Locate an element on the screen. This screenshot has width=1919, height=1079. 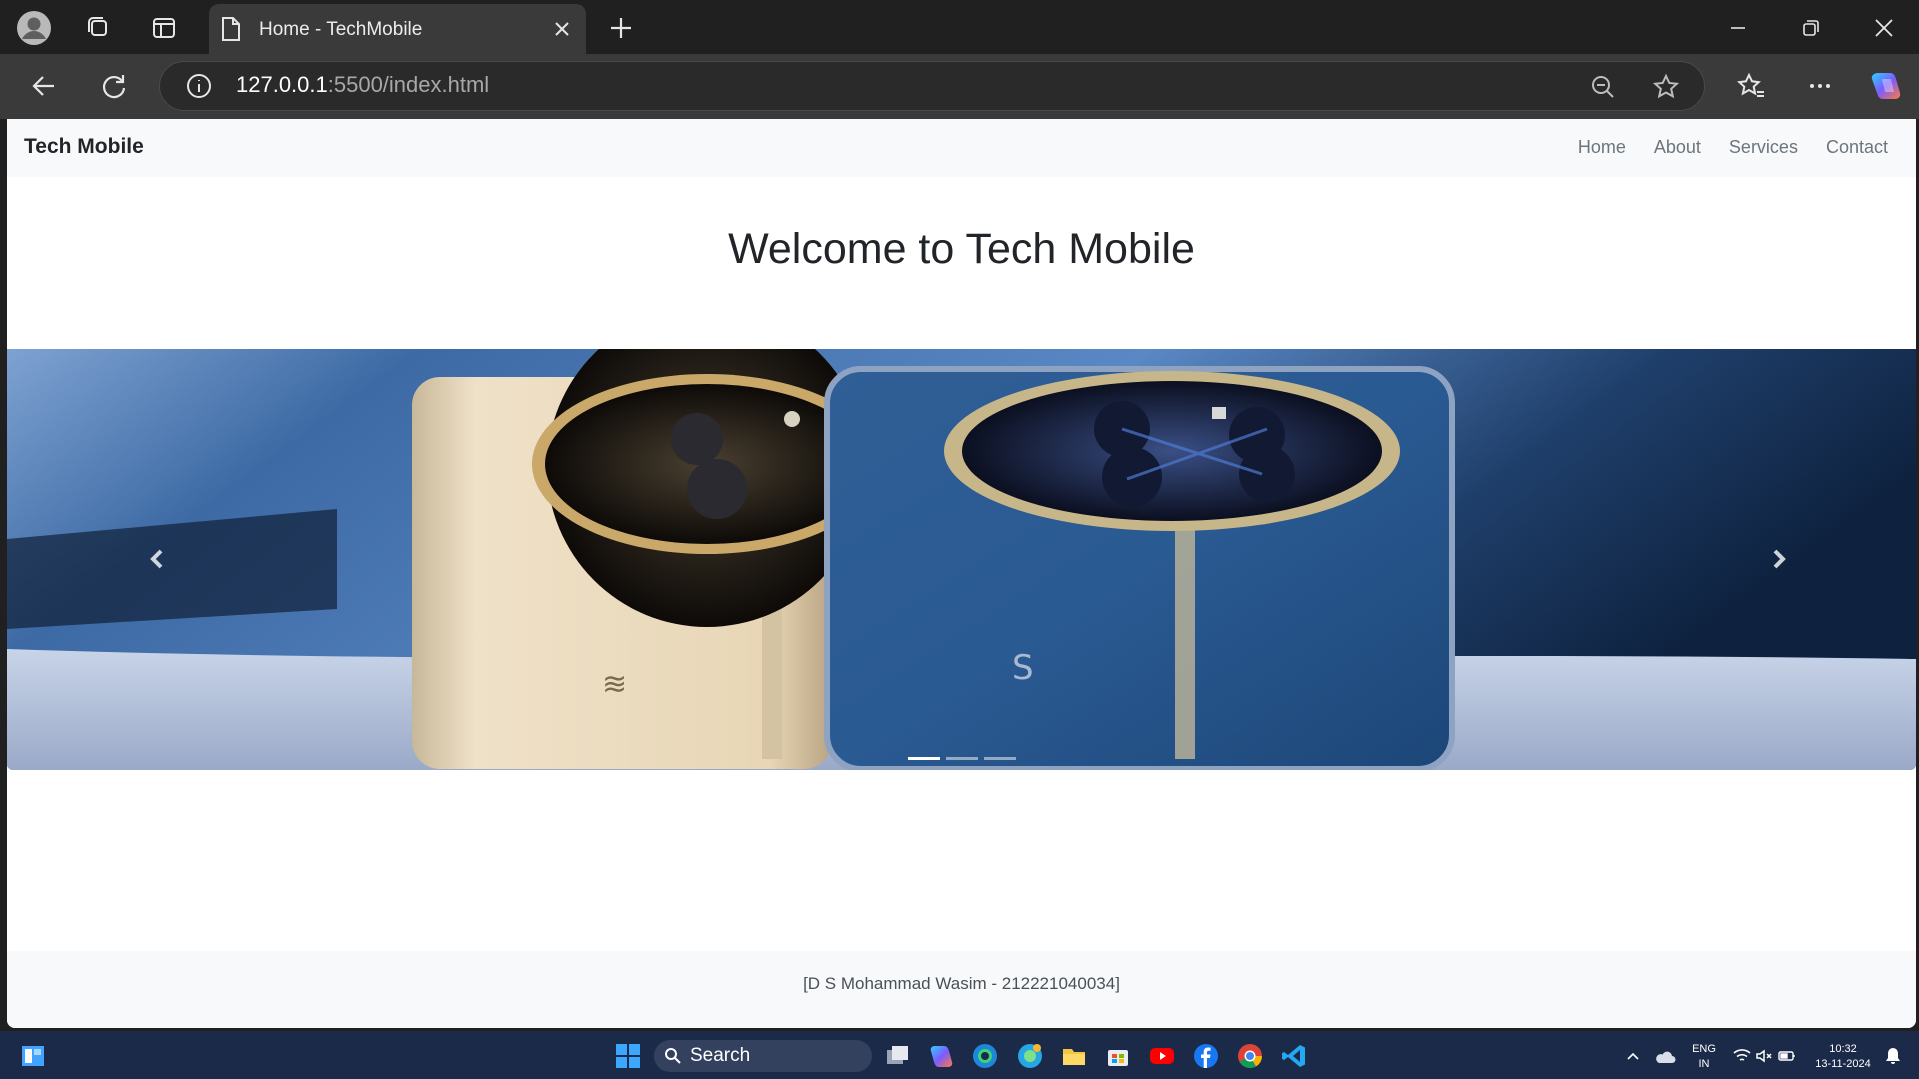
clock: 10:32 13-11-2024 is located at coordinates (1843, 1057).